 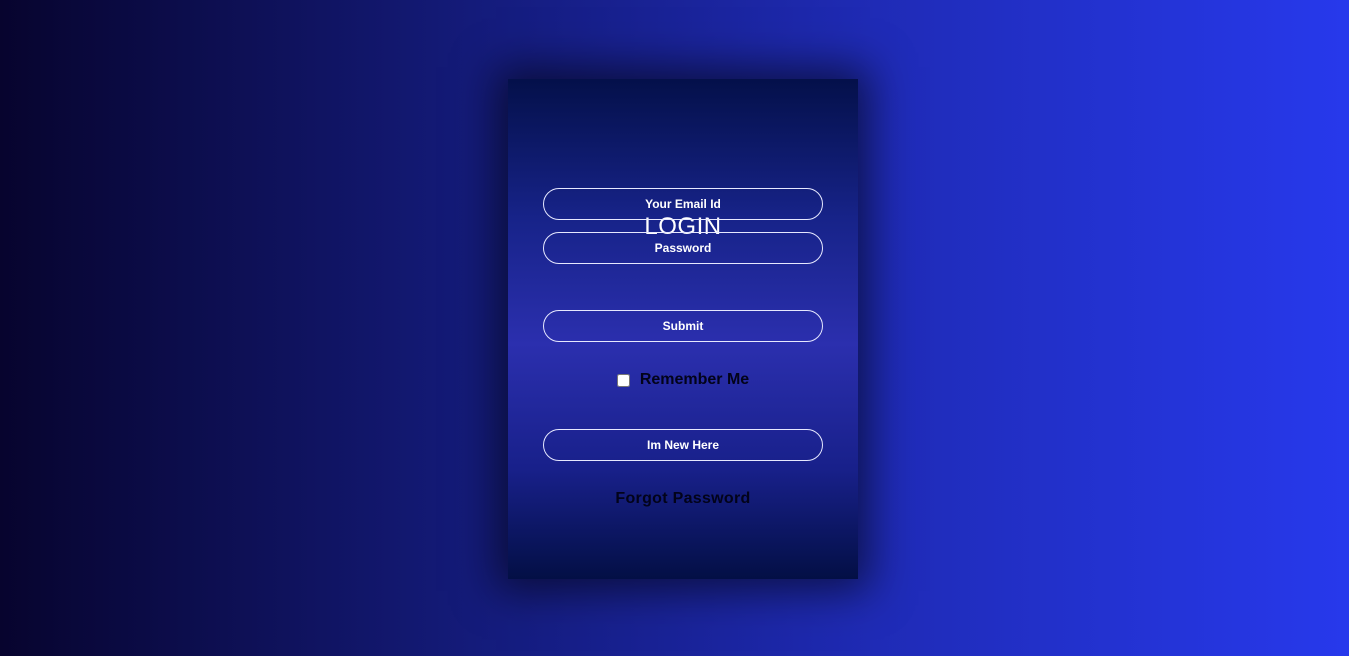 I want to click on remember-me-label: Remember Me, so click(x=694, y=379).